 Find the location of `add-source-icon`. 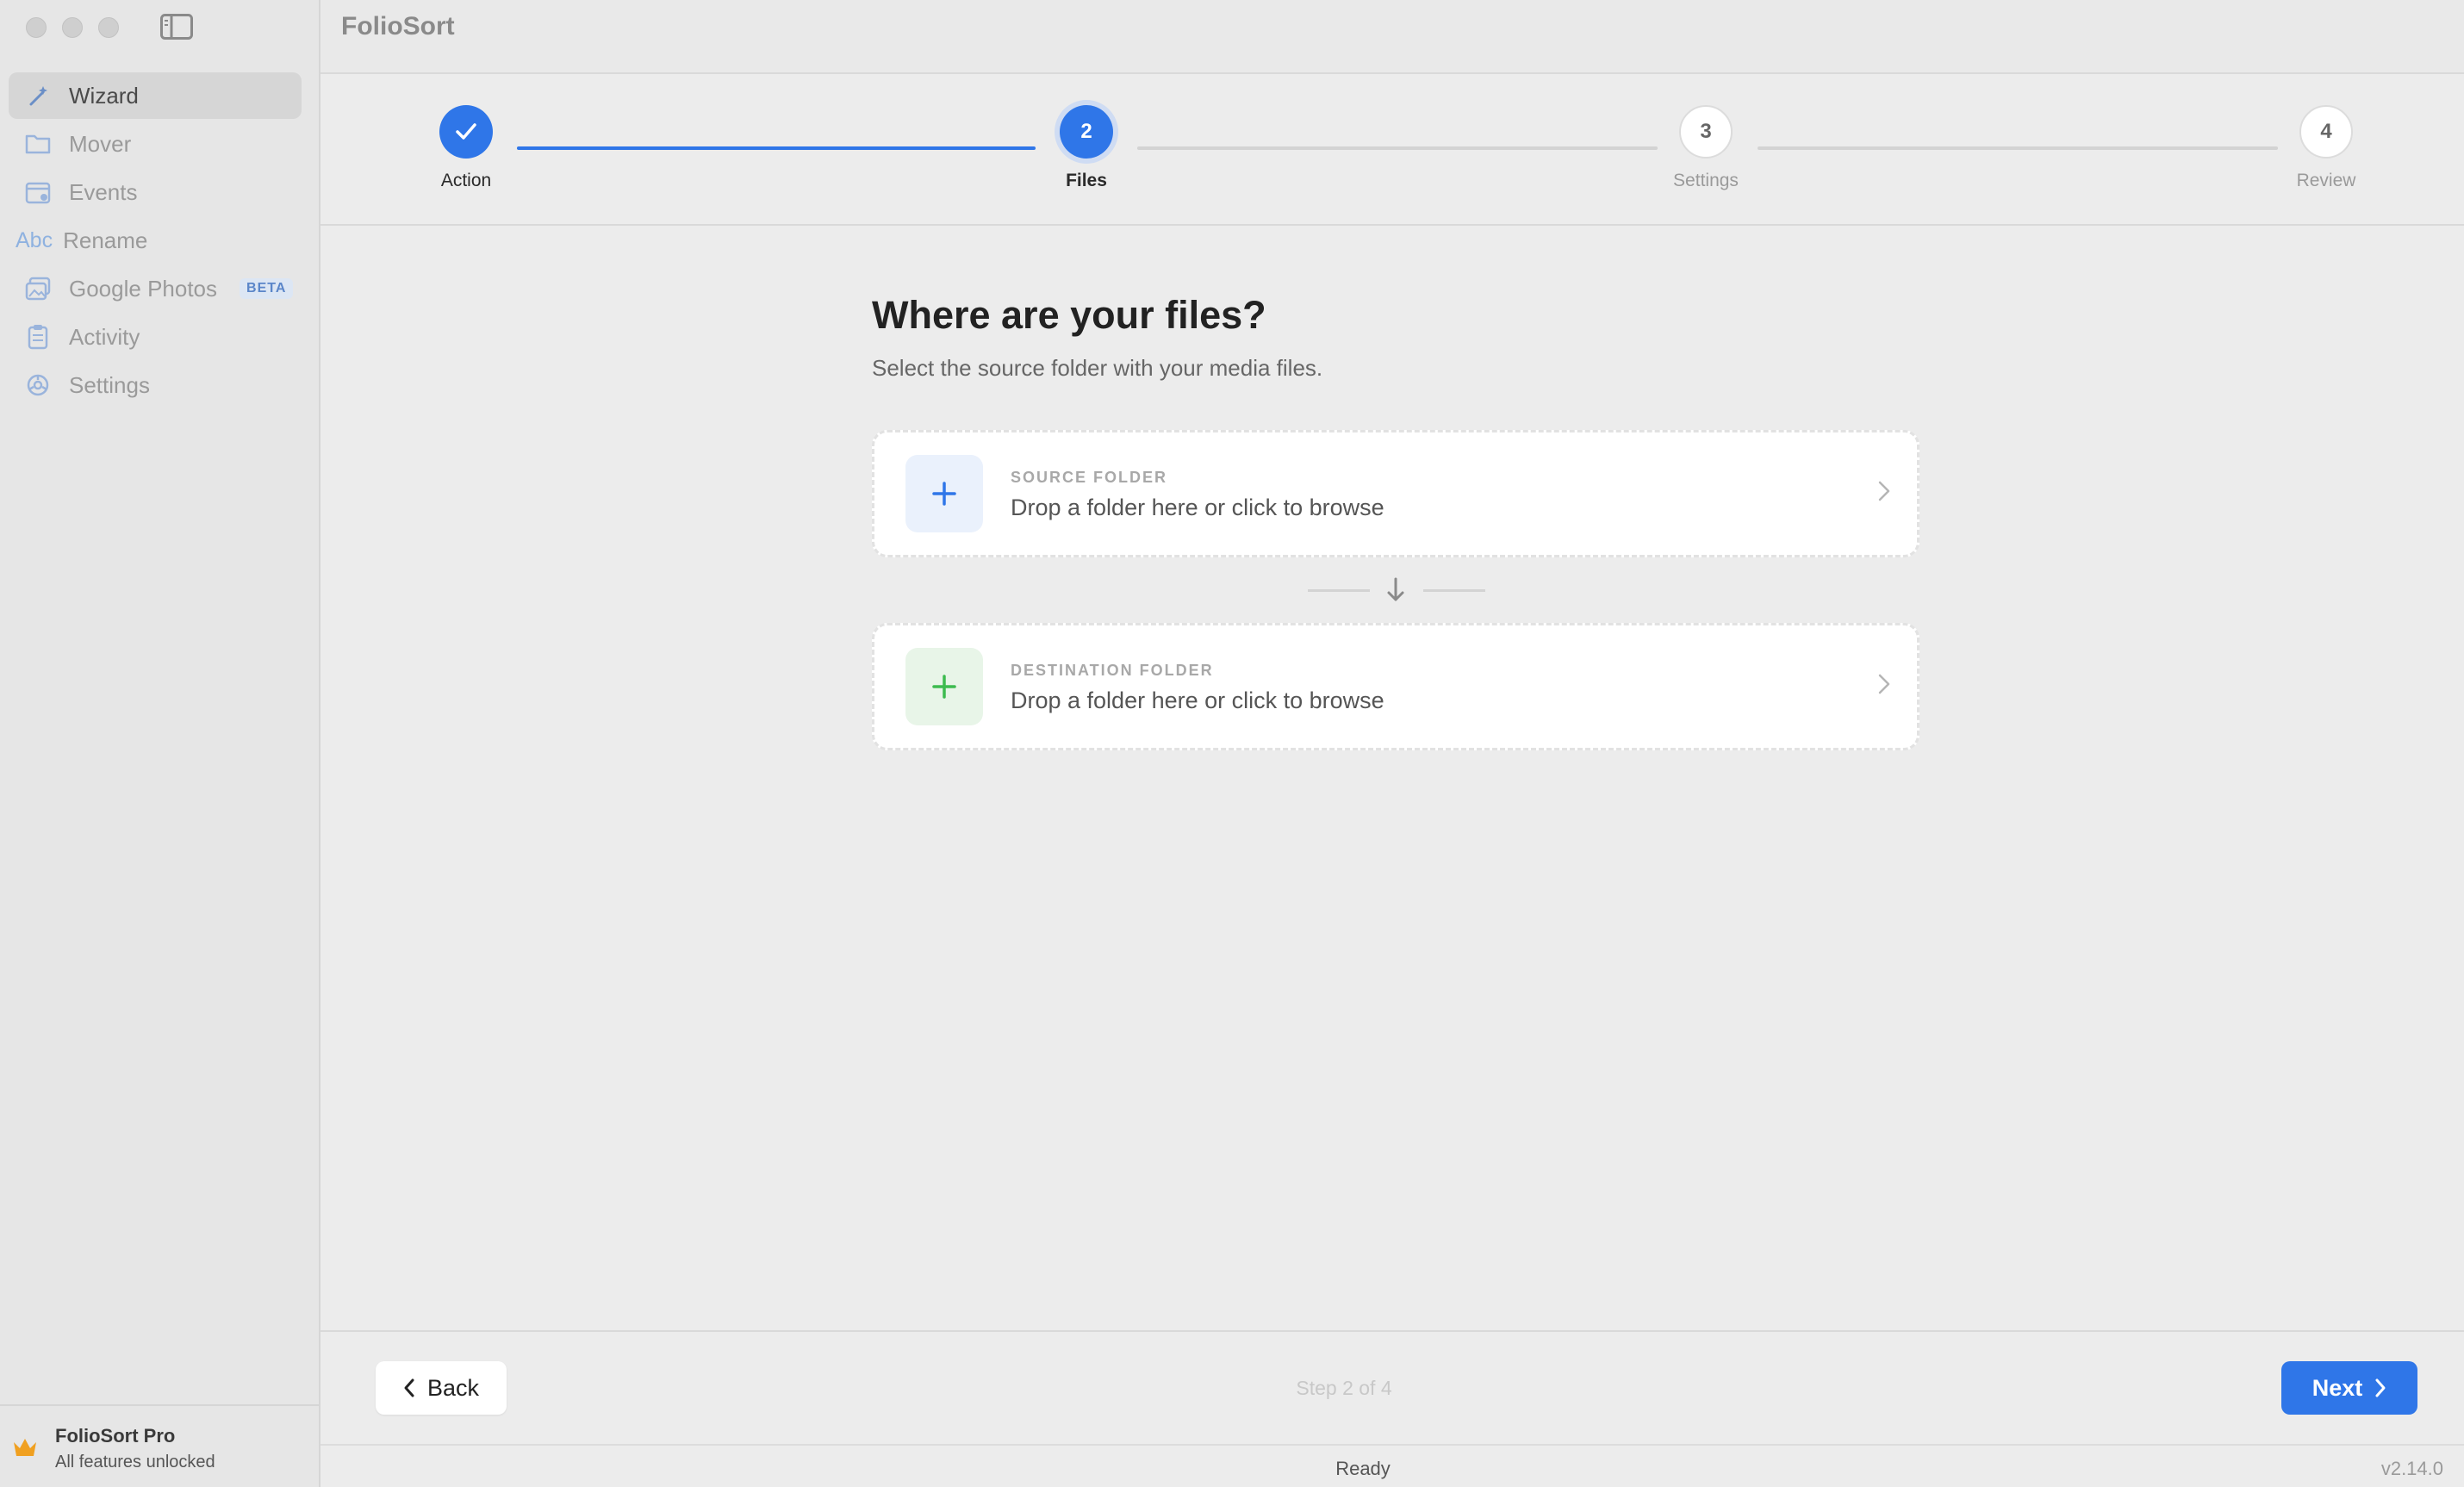

add-source-icon is located at coordinates (944, 493).